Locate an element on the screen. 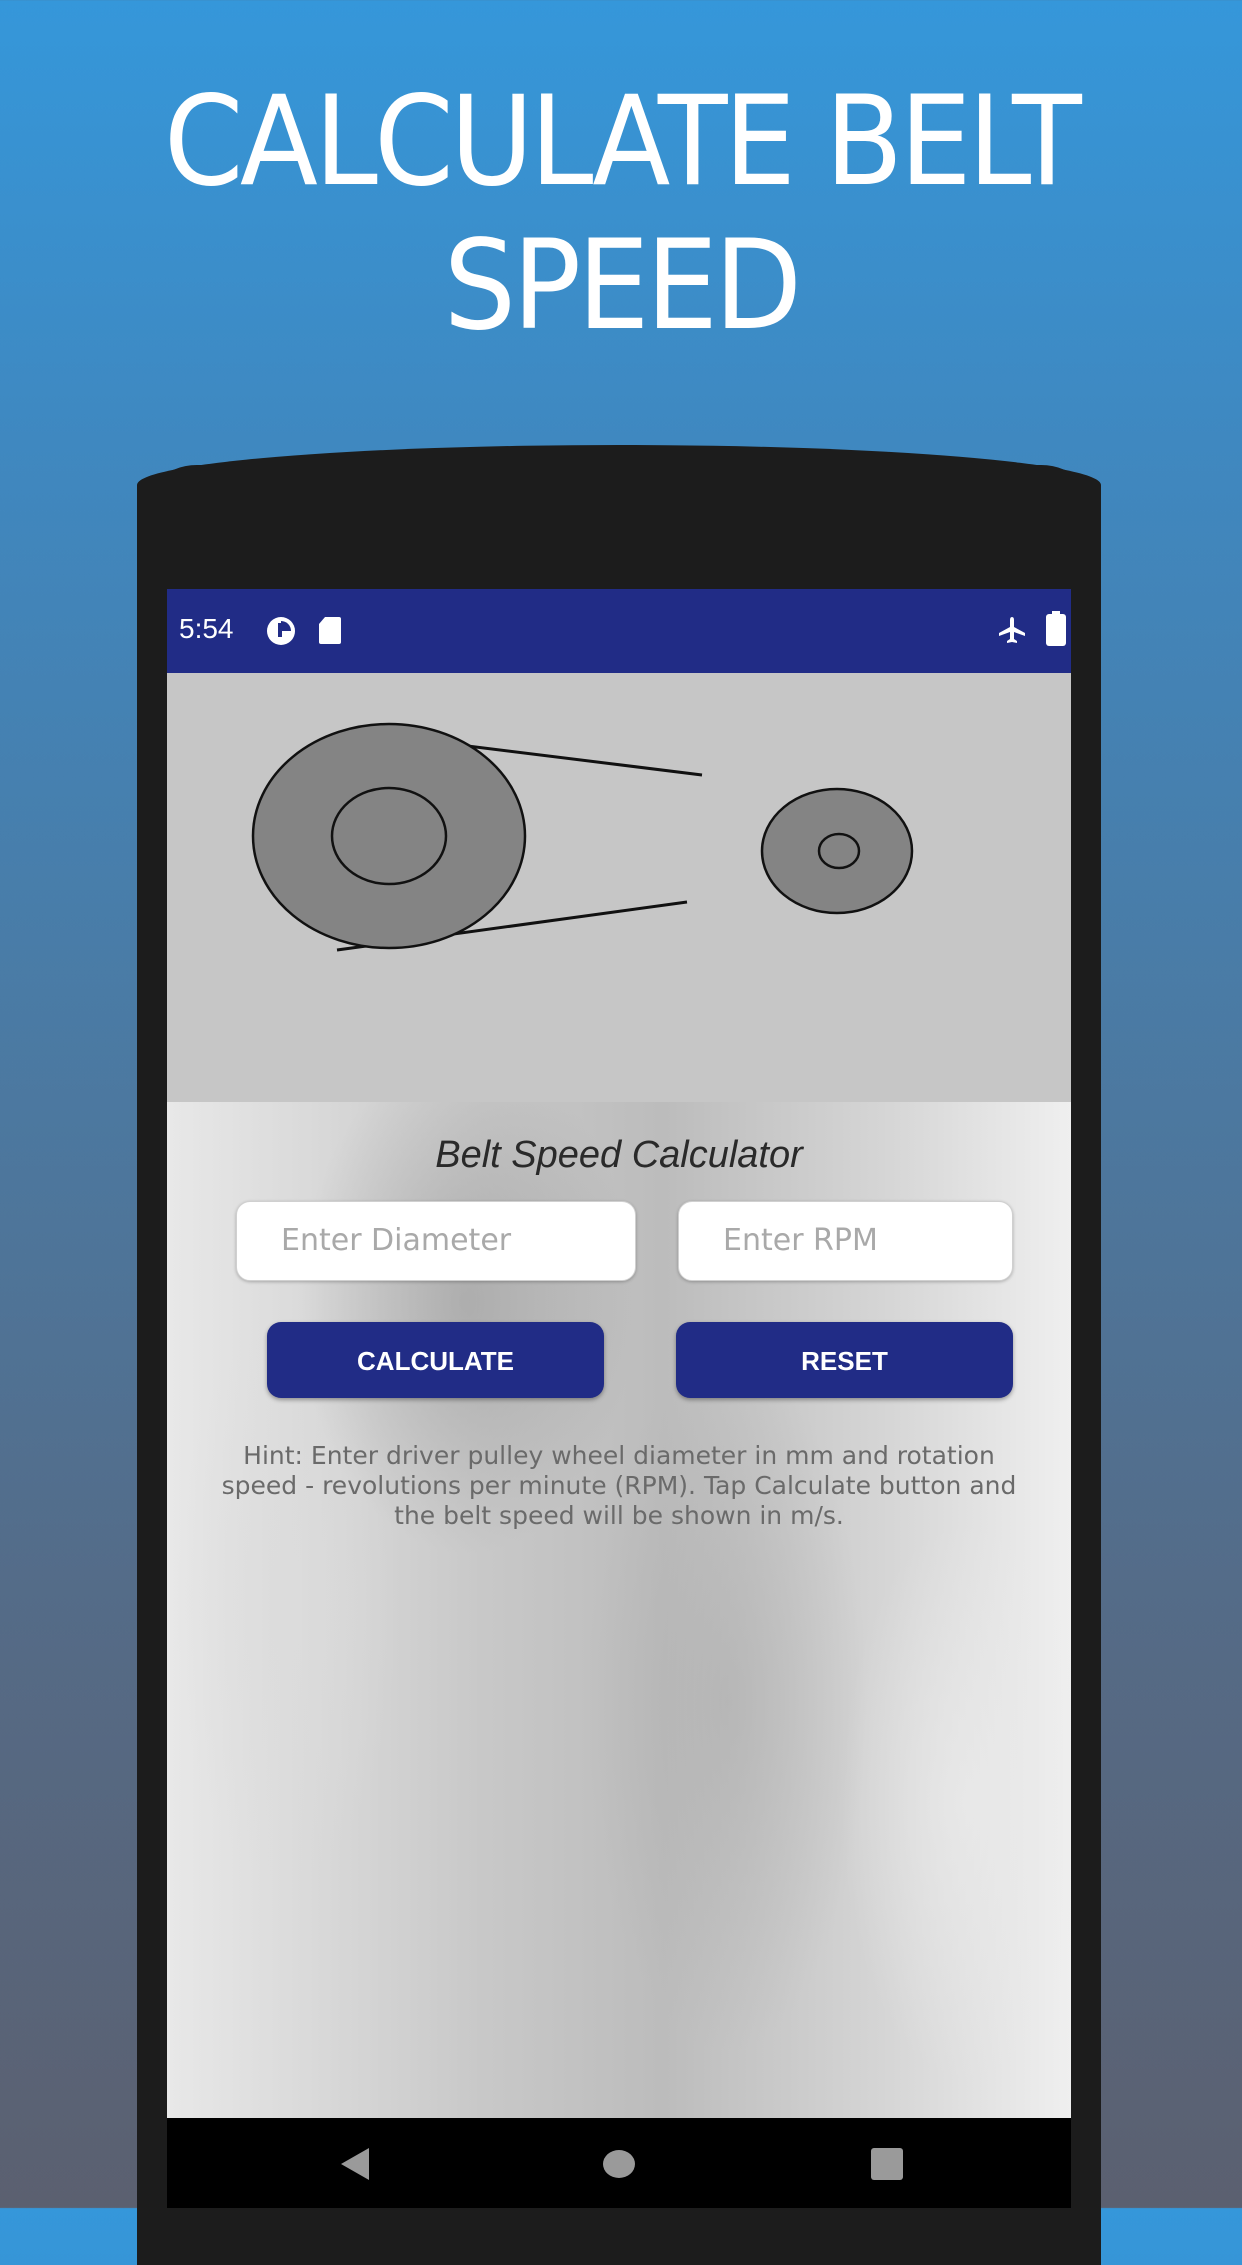 This screenshot has height=2265, width=1242. home-icon is located at coordinates (619, 2166).